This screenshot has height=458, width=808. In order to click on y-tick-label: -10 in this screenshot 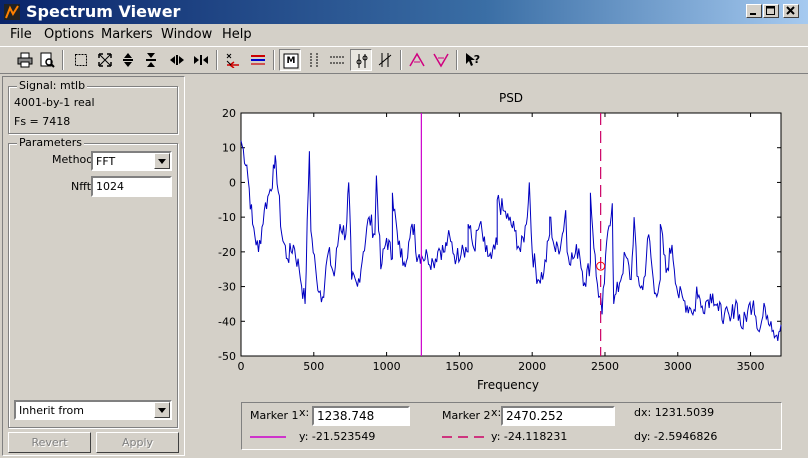, I will do `click(227, 217)`.